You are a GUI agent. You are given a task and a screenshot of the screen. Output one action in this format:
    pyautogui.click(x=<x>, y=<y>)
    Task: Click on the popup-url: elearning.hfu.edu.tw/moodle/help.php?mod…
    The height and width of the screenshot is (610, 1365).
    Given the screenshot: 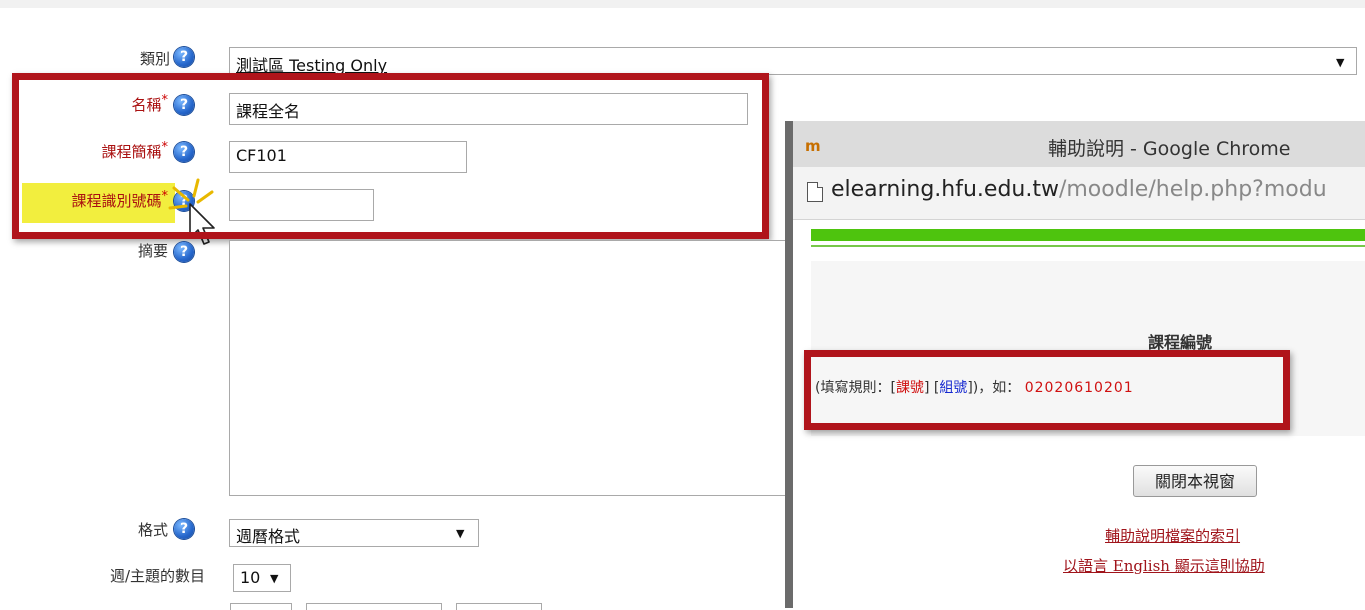 What is the action you would take?
    pyautogui.click(x=1079, y=189)
    